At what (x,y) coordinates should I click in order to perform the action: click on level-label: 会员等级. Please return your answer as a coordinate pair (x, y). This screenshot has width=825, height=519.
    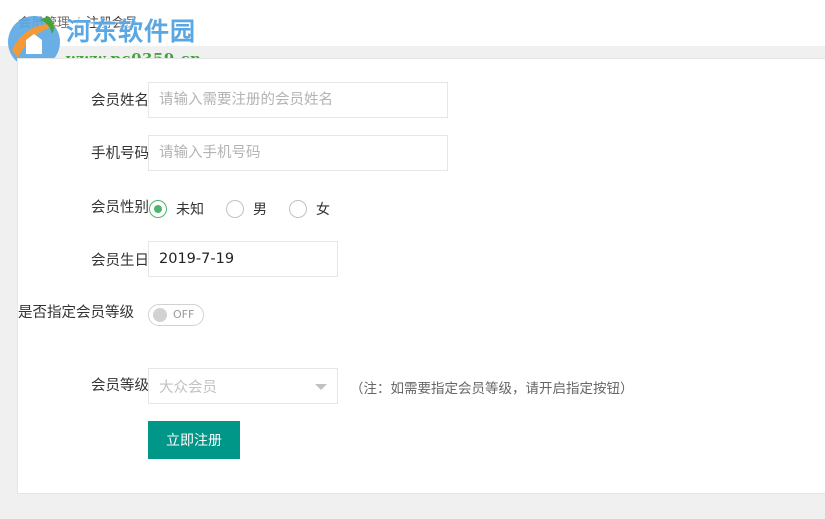
    Looking at the image, I should click on (120, 386).